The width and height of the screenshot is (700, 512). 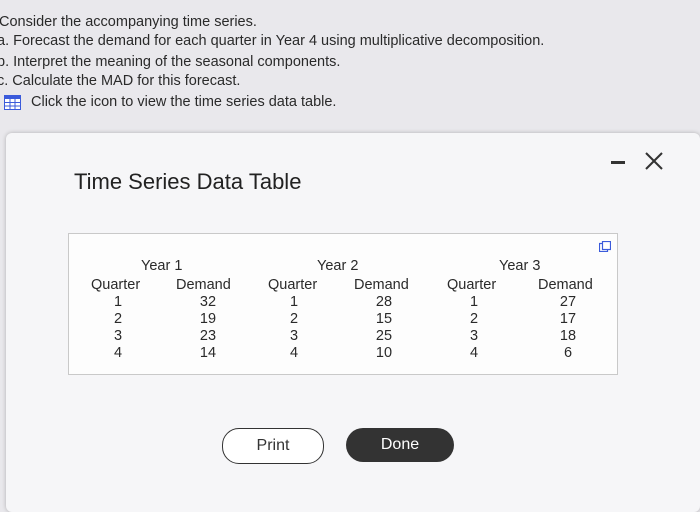 I want to click on year1-header: Year 1, so click(x=162, y=266).